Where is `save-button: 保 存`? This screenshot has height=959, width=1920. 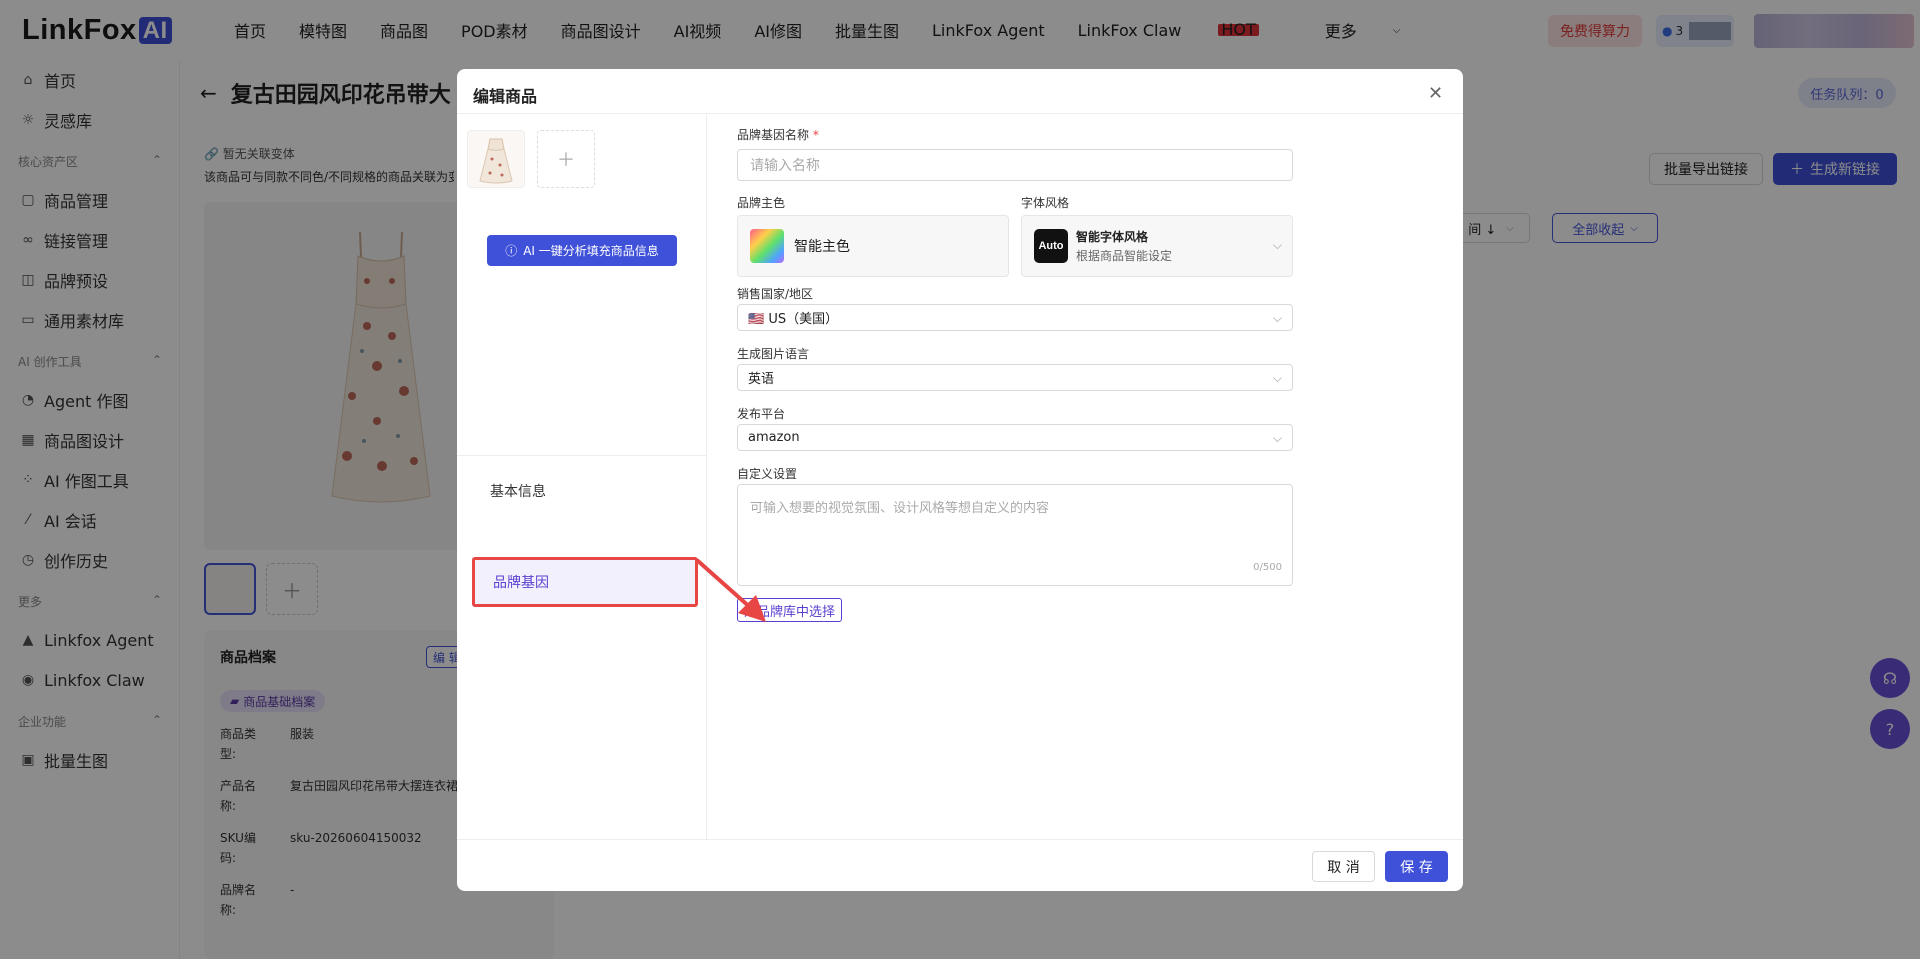 save-button: 保 存 is located at coordinates (1416, 866).